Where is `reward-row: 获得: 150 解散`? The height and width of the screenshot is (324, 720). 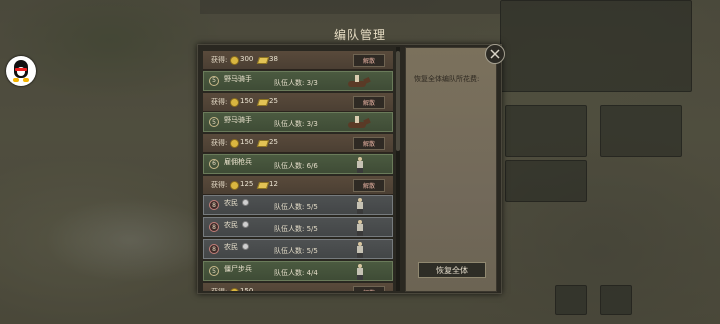
reward-row: 获得: 150 解散 is located at coordinates (298, 287).